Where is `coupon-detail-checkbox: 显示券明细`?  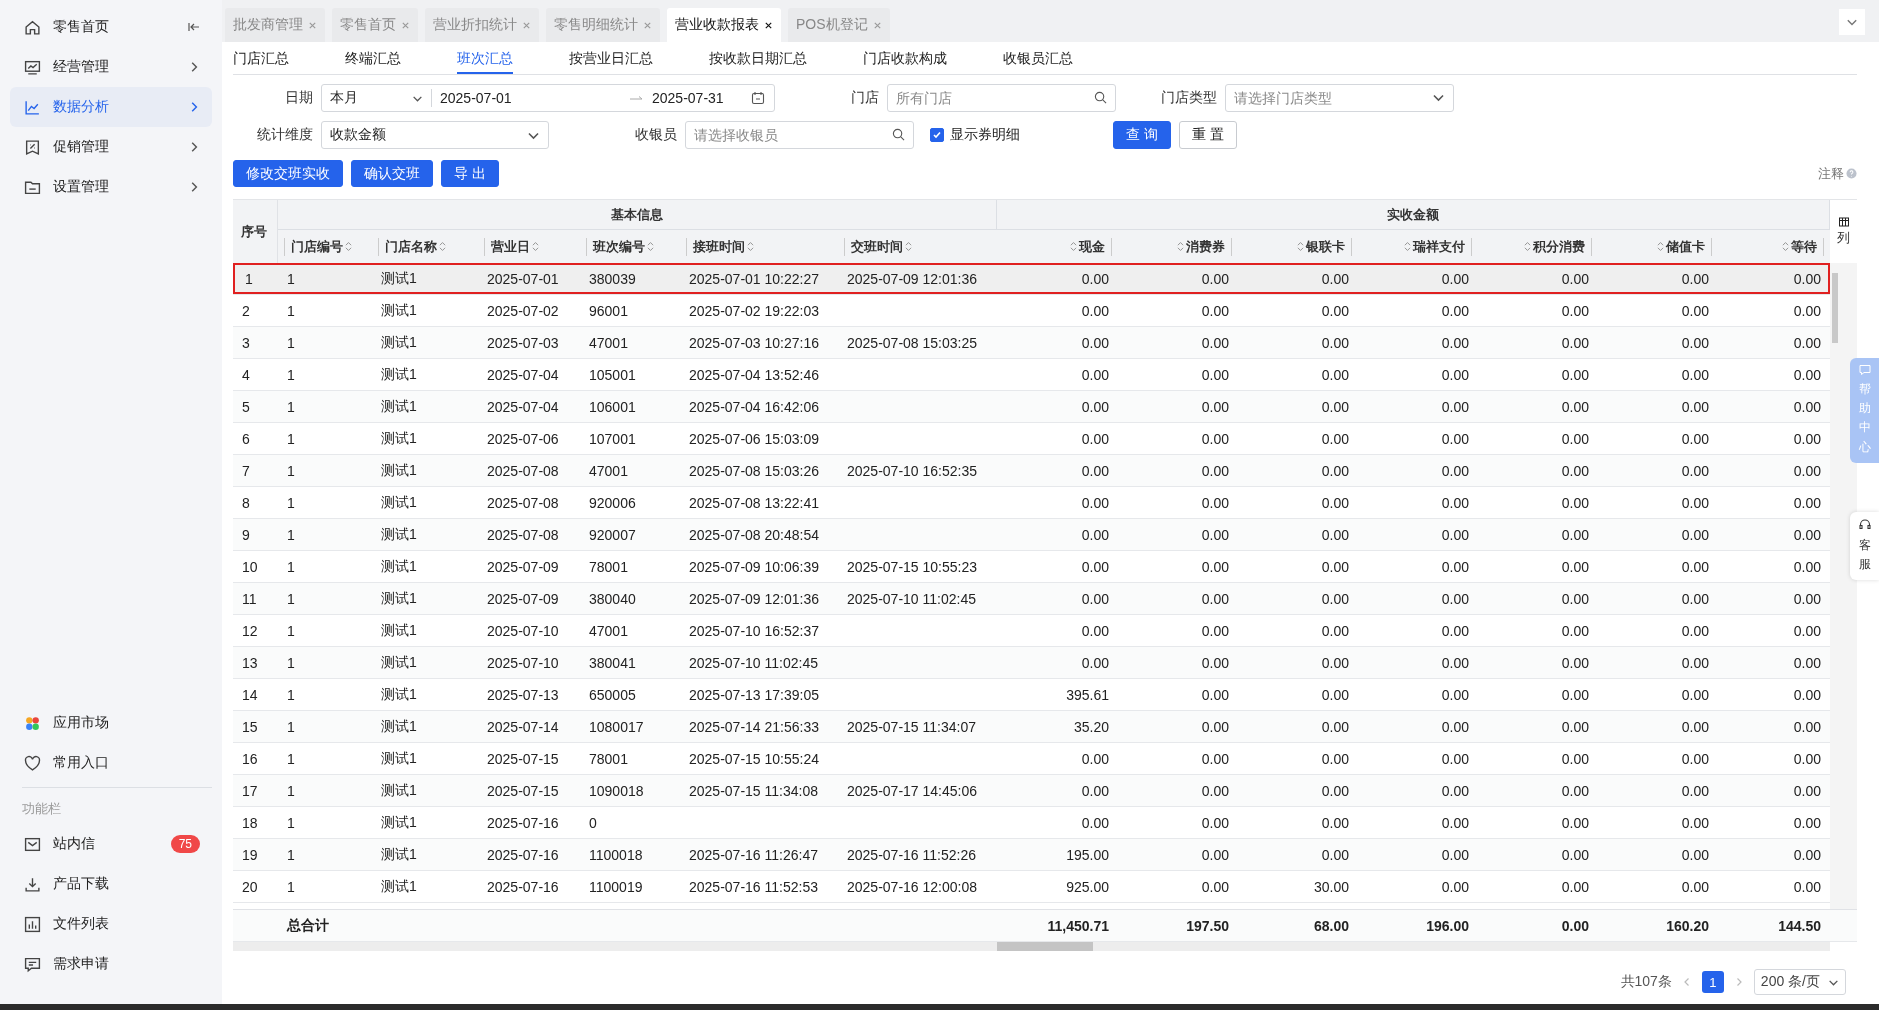
coupon-detail-checkbox: 显示券明细 is located at coordinates (1021, 135).